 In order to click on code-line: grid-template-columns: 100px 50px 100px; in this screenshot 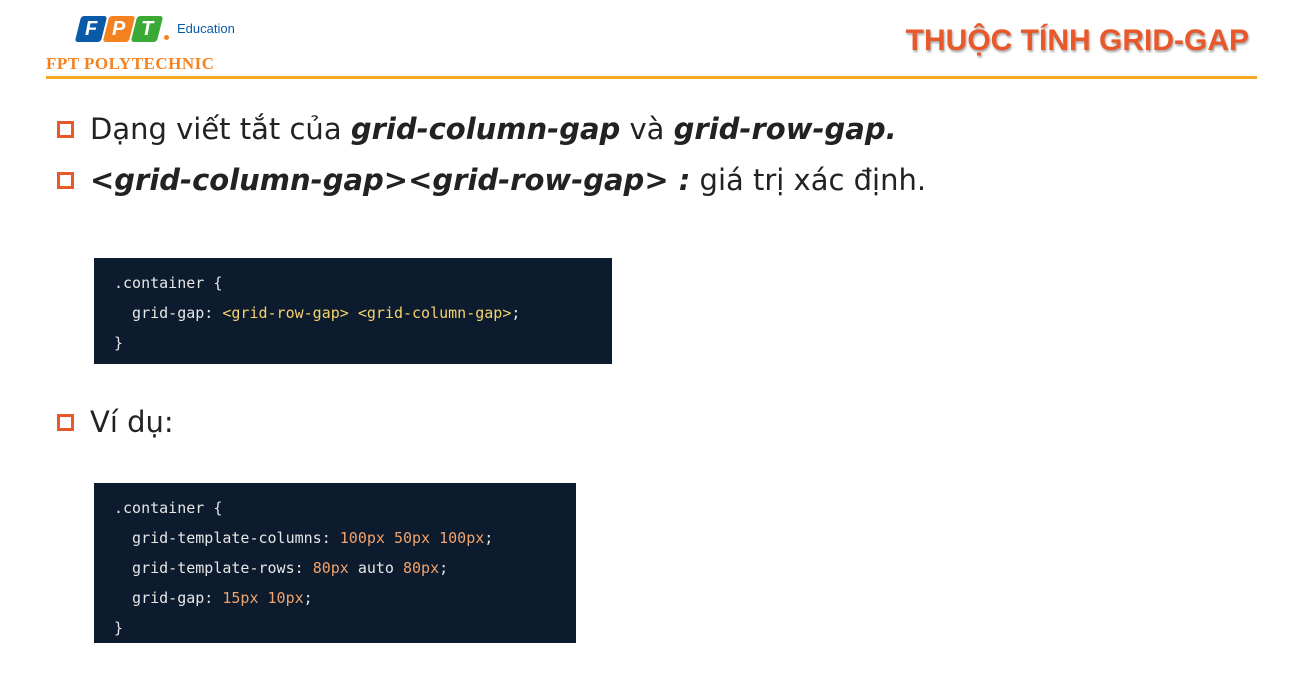, I will do `click(304, 538)`.